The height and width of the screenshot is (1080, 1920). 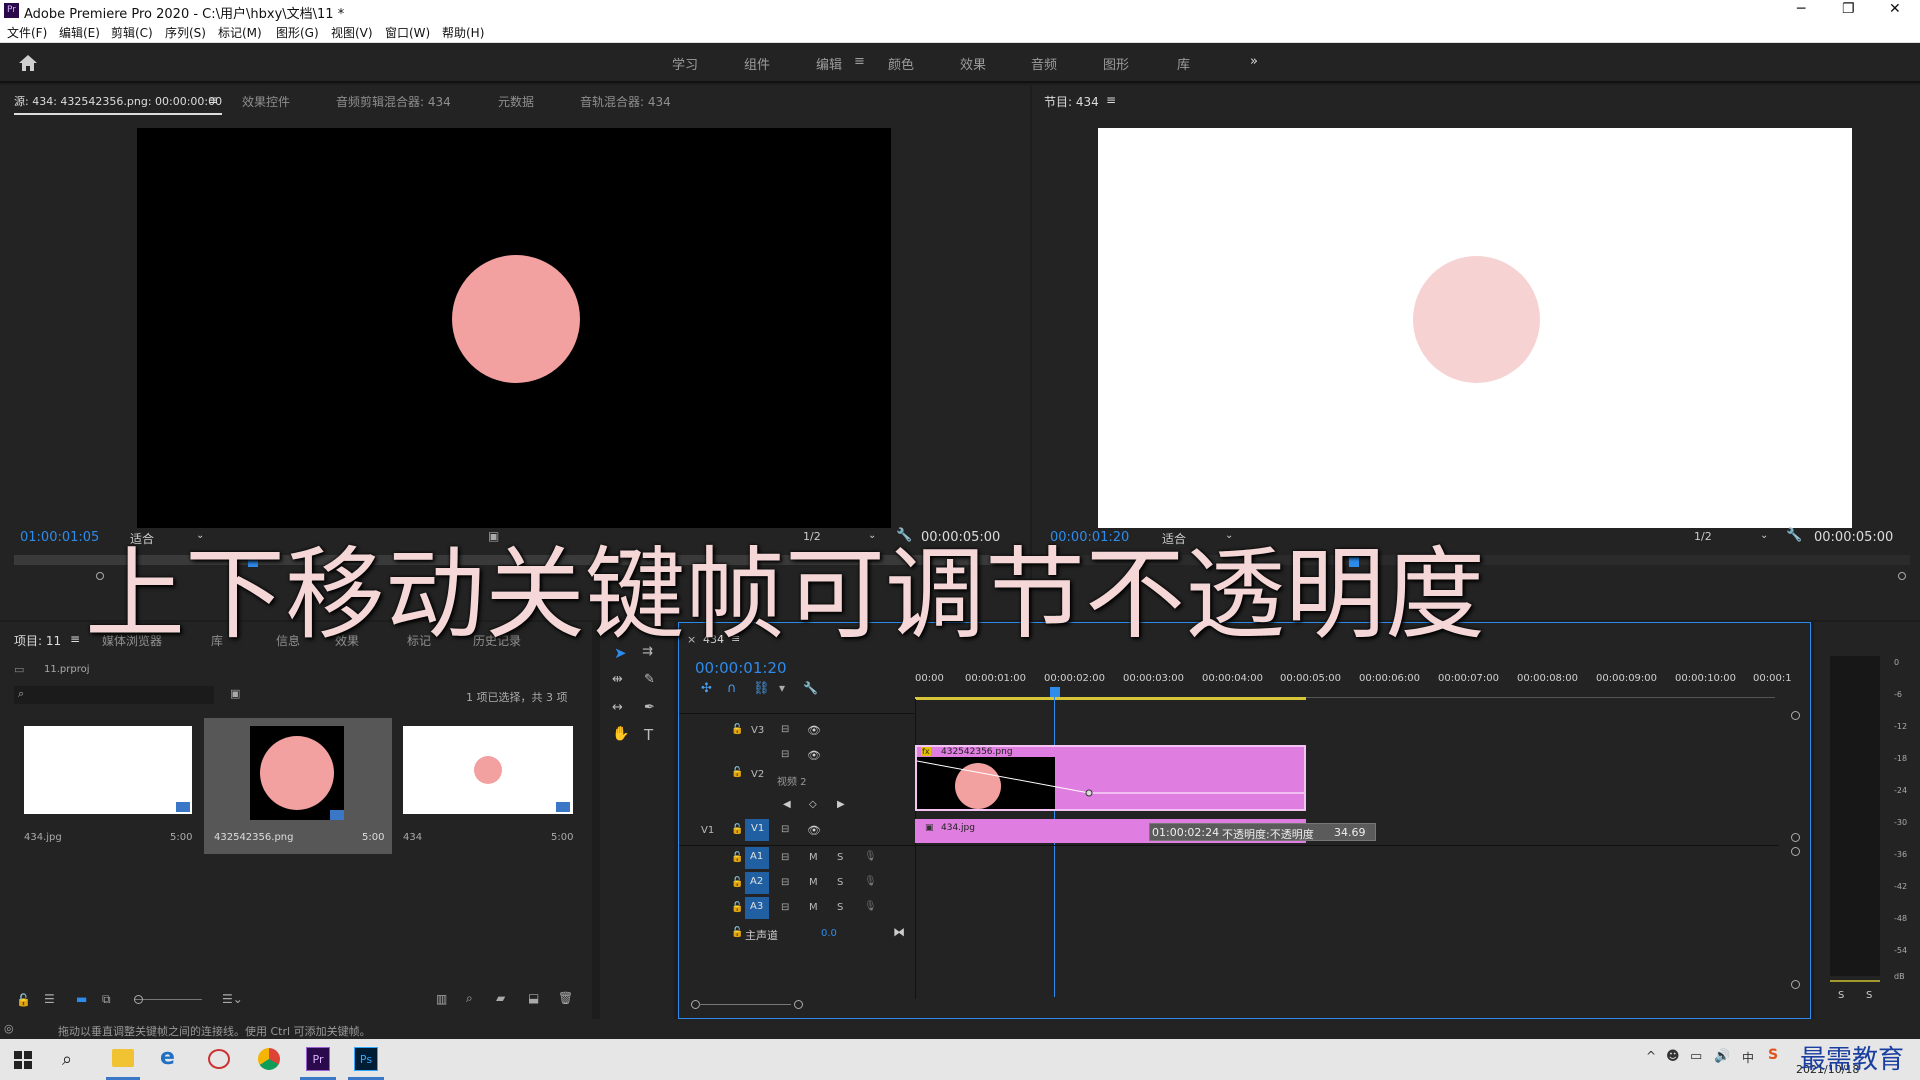 What do you see at coordinates (1071, 101) in the screenshot?
I see `tab-program: 节目: 434` at bounding box center [1071, 101].